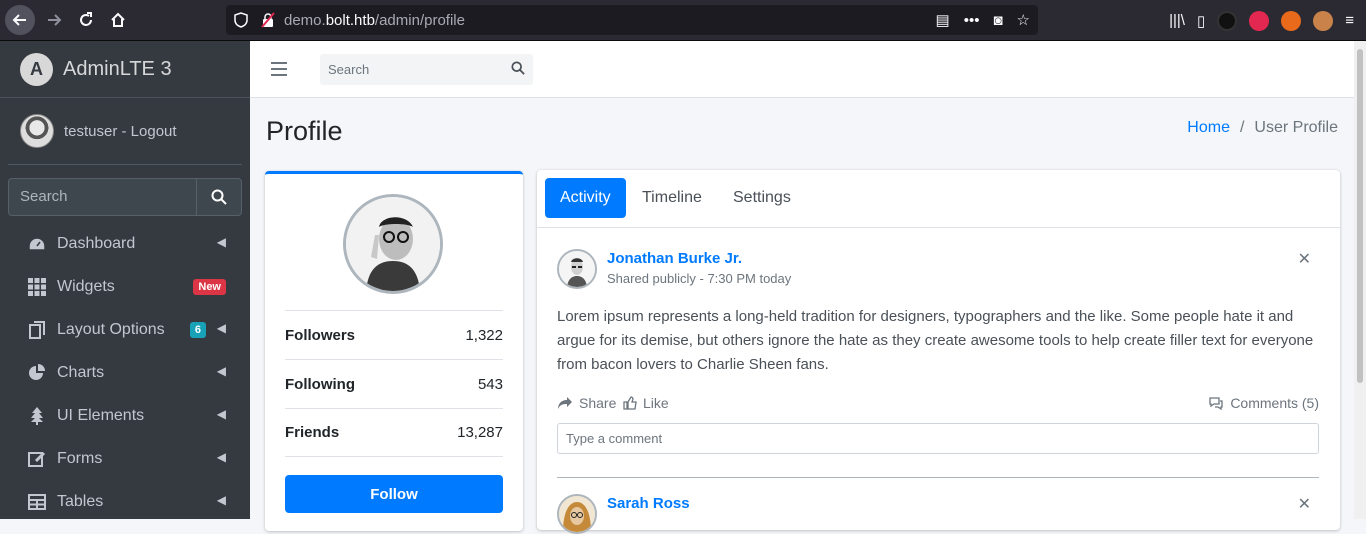 This screenshot has height=534, width=1366. I want to click on breadcrumb: Home / User Profile, so click(1262, 128).